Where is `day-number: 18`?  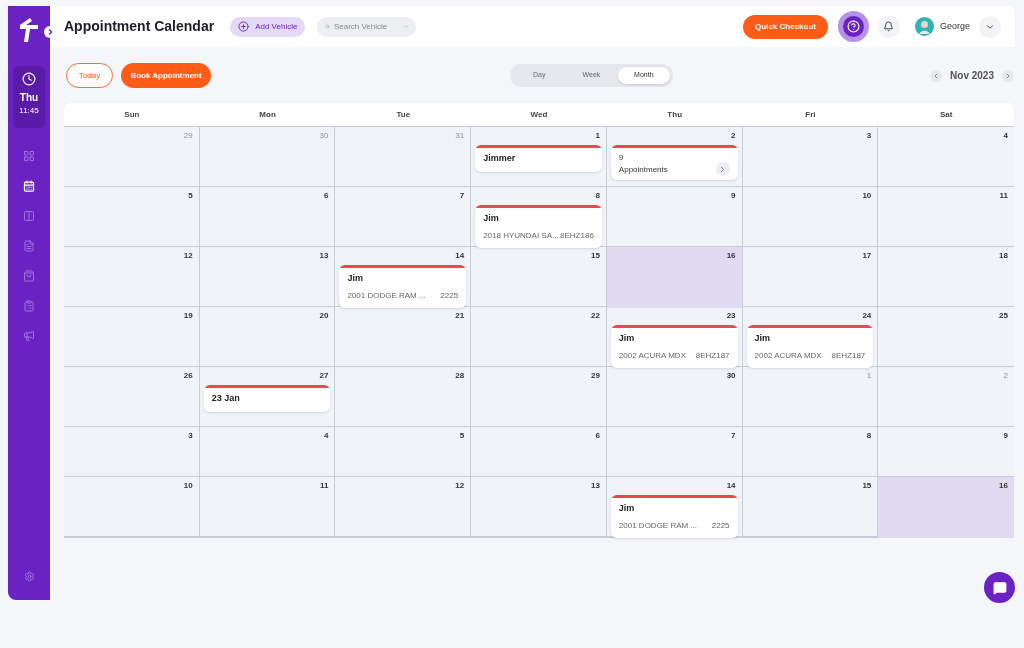 day-number: 18 is located at coordinates (1003, 256).